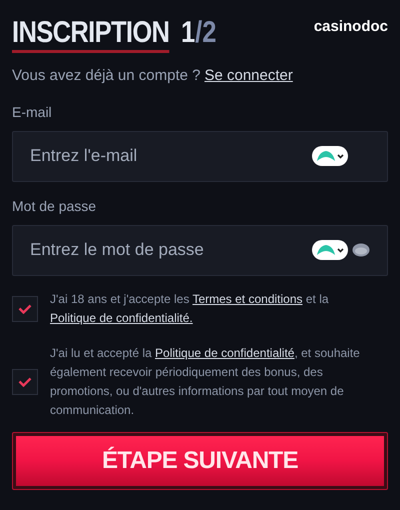 This screenshot has width=400, height=510. What do you see at coordinates (32, 112) in the screenshot?
I see `field-label: E-mail` at bounding box center [32, 112].